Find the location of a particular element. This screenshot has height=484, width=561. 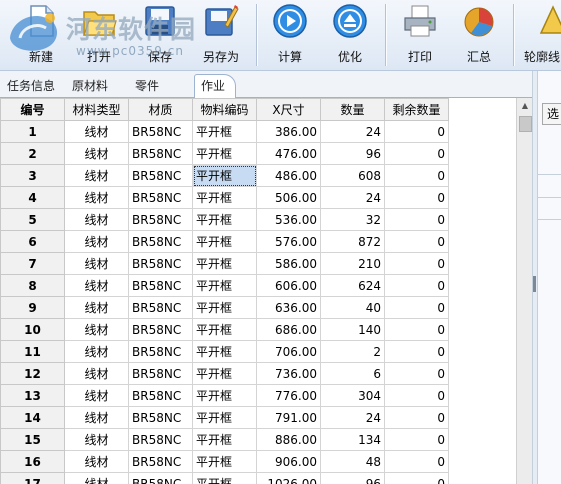

row-number: 8 is located at coordinates (32, 285).